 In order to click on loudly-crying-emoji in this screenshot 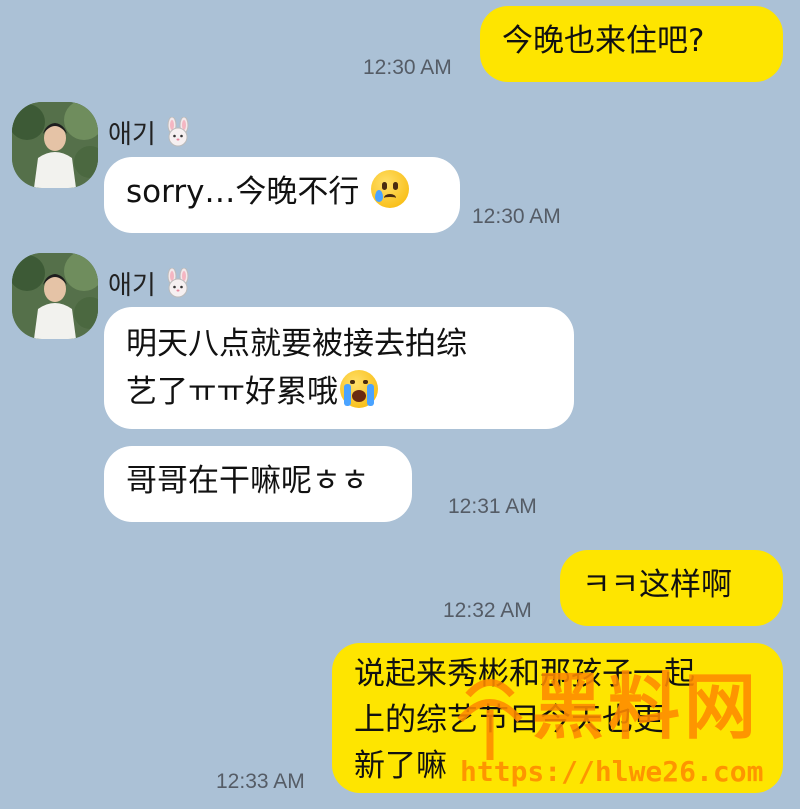, I will do `click(359, 389)`.